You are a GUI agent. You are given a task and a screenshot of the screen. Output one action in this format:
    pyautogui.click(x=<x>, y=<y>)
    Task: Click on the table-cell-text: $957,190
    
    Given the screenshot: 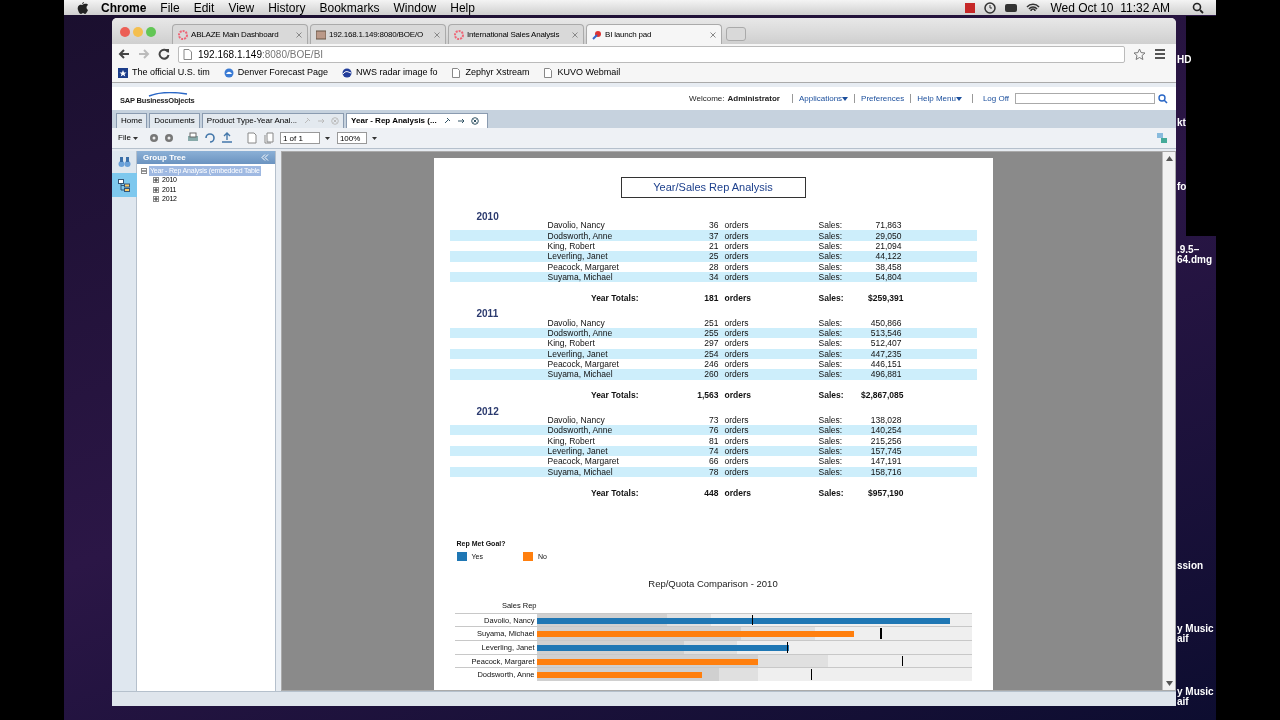 What is the action you would take?
    pyautogui.click(x=885, y=492)
    